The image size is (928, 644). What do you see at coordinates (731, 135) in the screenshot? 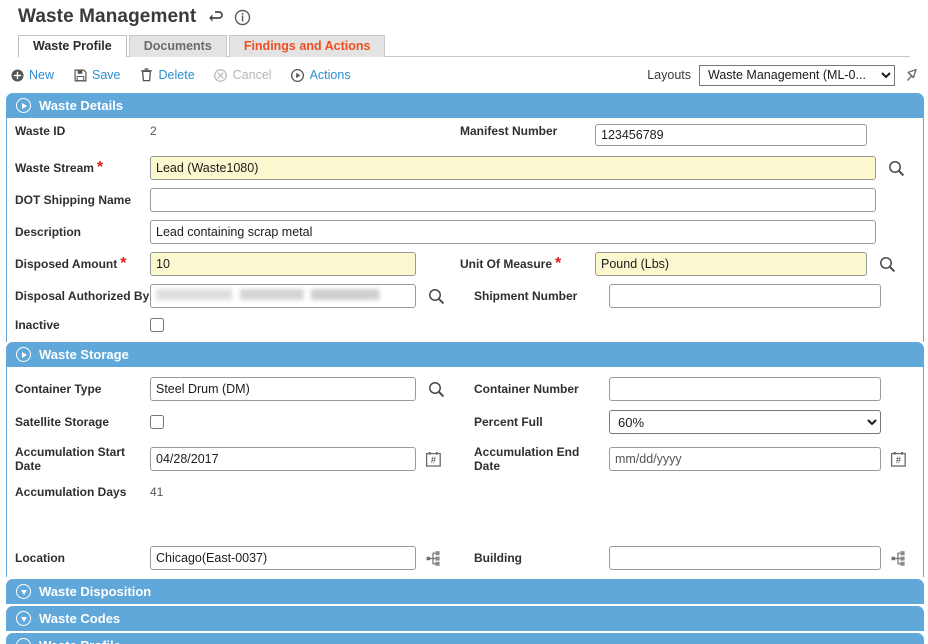
I see `manifest-number-input` at bounding box center [731, 135].